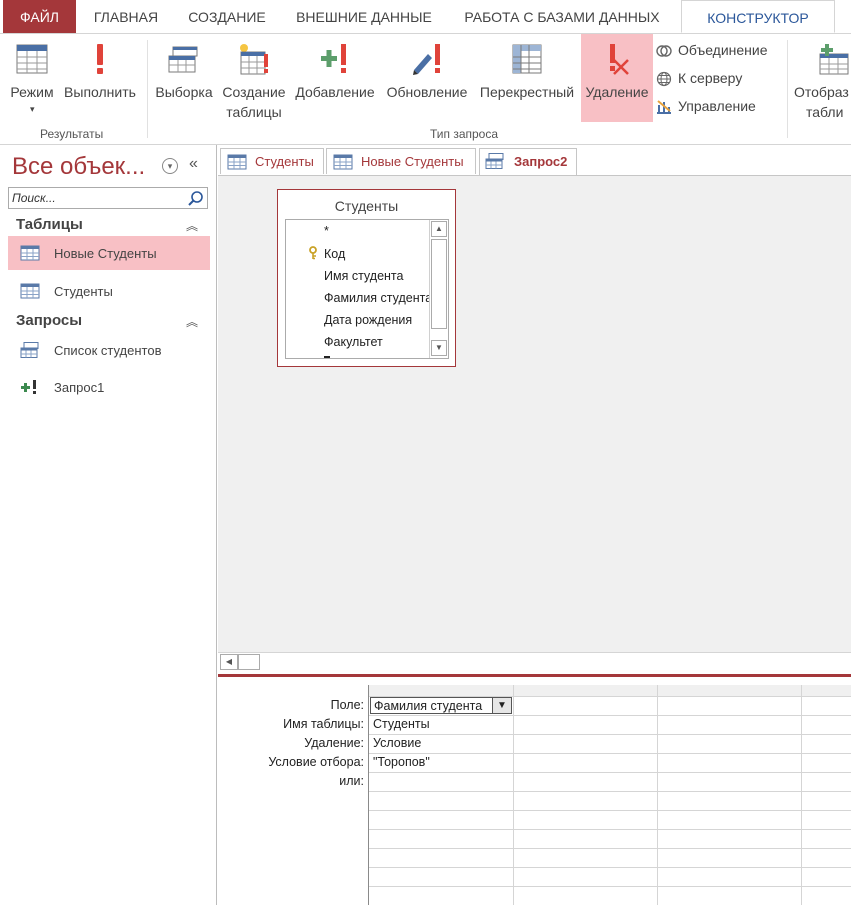  Describe the element at coordinates (196, 199) in the screenshot. I see `search-icon` at that location.